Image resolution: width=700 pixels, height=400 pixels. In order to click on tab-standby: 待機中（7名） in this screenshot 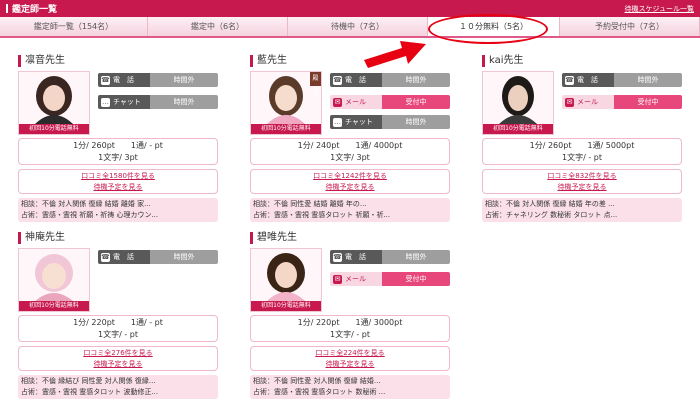, I will do `click(358, 26)`.